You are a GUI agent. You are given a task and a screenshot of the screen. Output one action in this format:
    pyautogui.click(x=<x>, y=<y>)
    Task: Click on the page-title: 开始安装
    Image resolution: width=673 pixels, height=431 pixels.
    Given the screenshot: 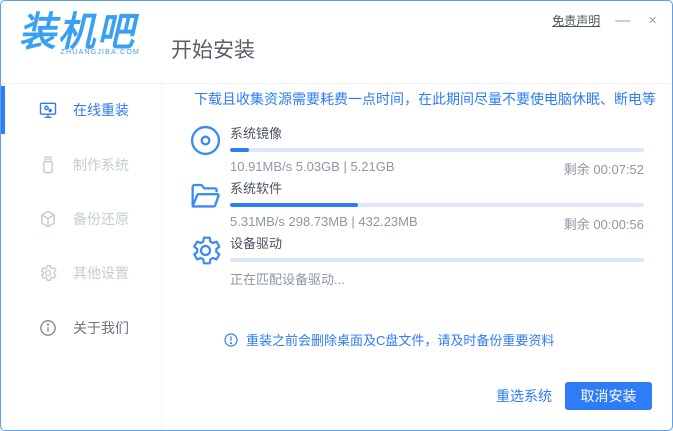 What is the action you would take?
    pyautogui.click(x=213, y=50)
    